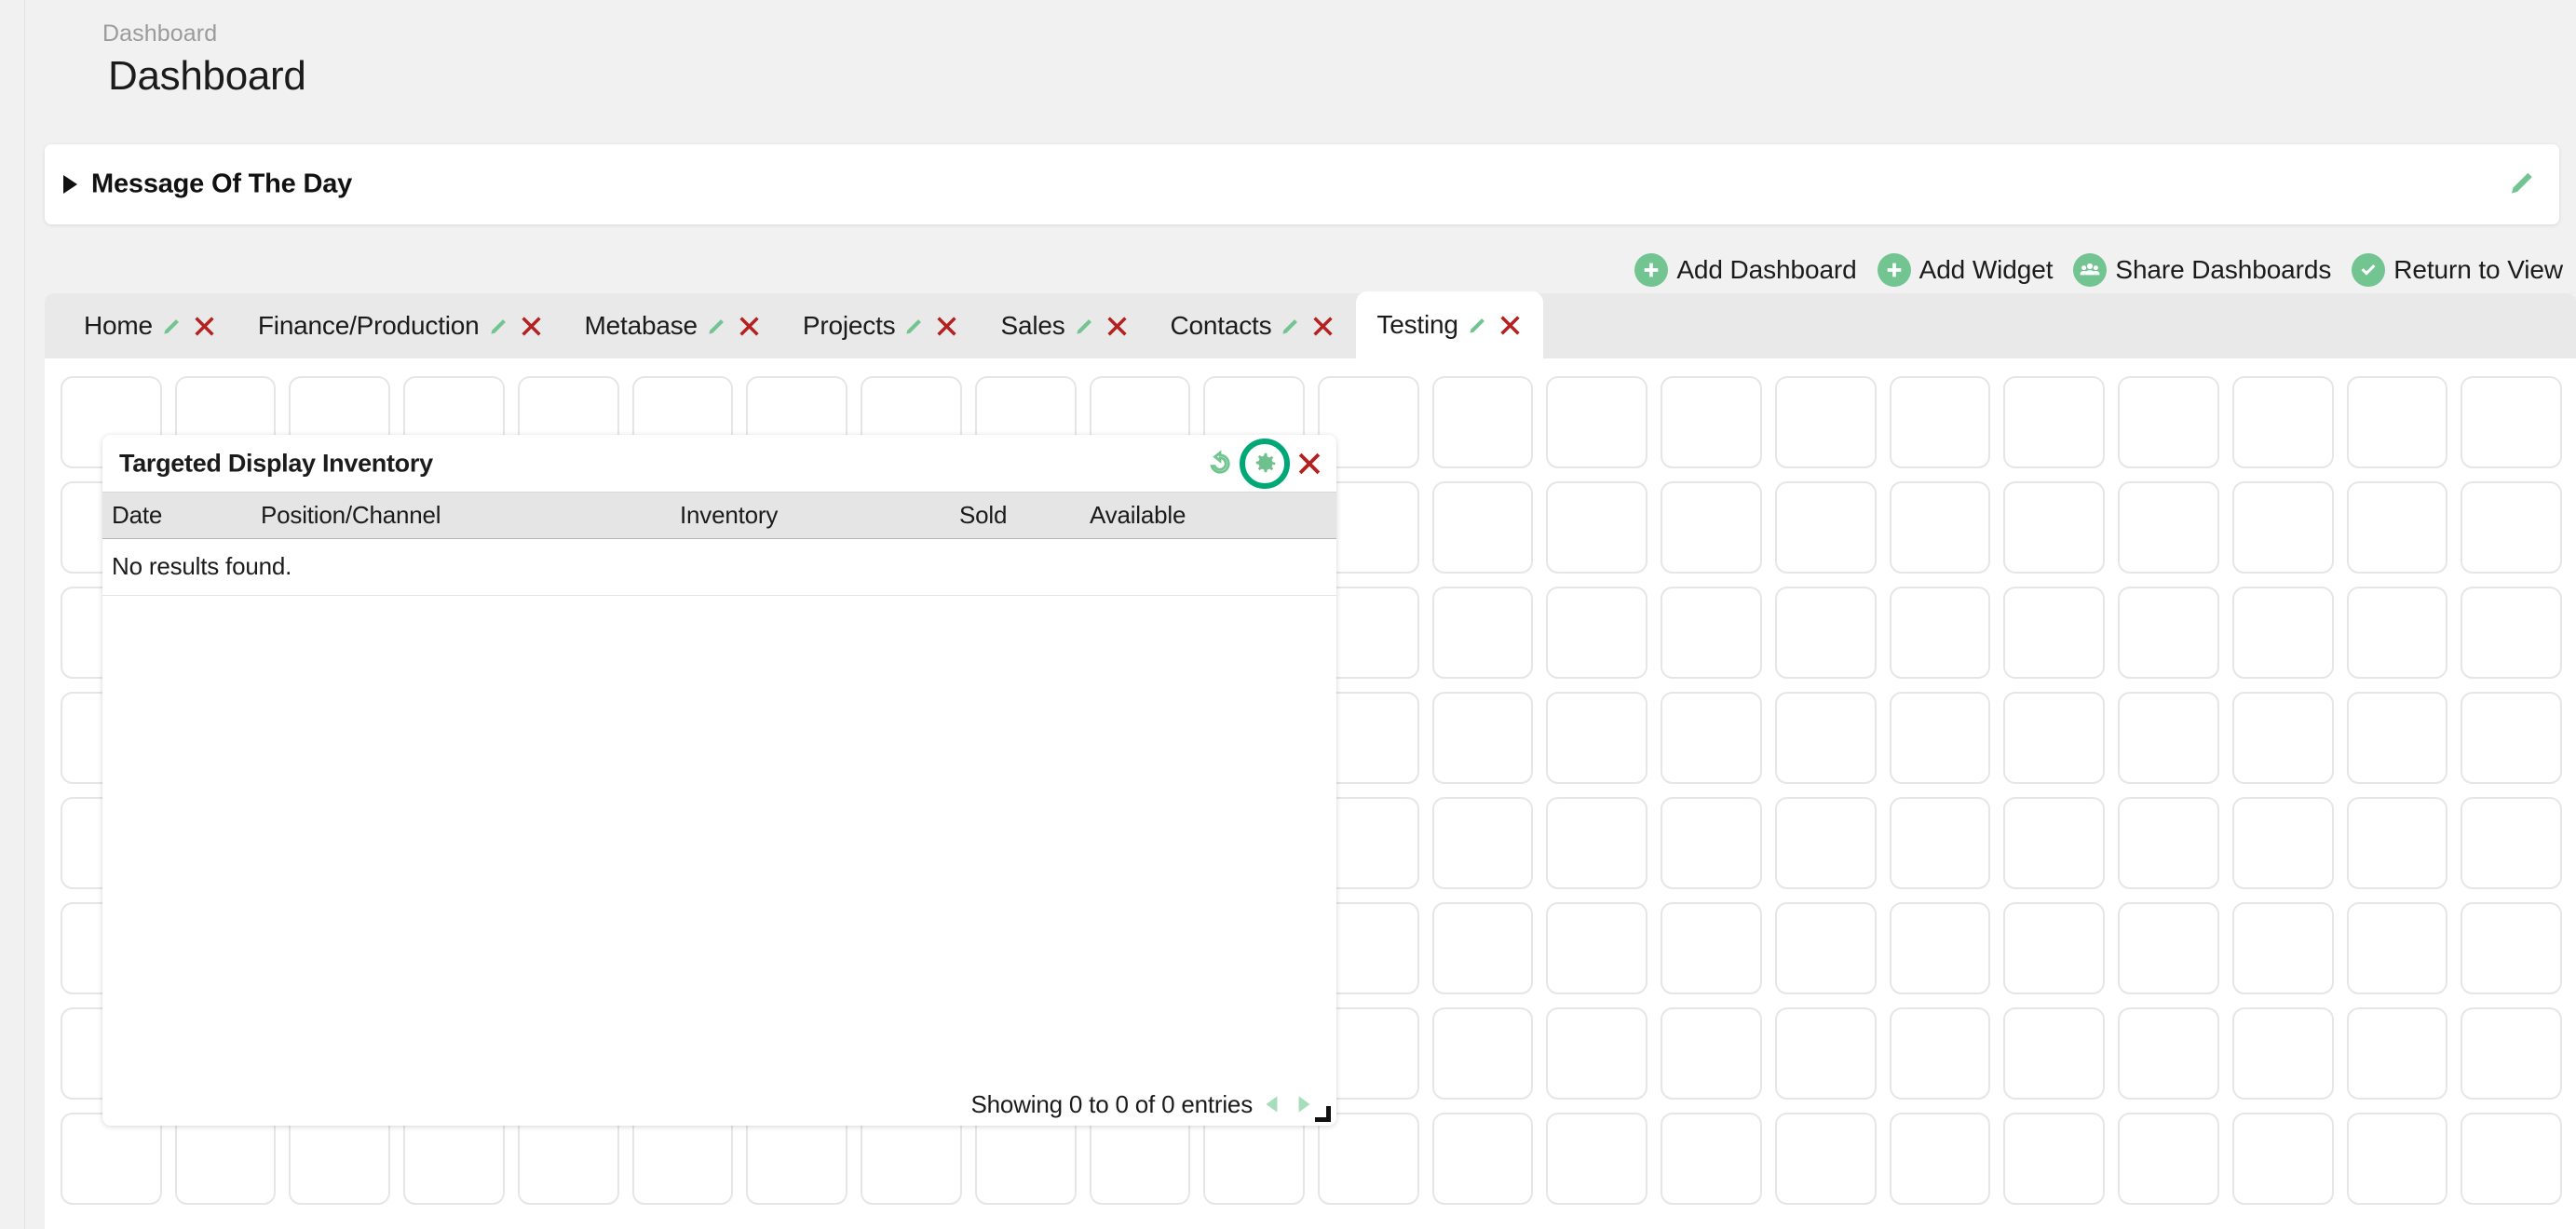 The width and height of the screenshot is (2576, 1229). Describe the element at coordinates (2202, 270) in the screenshot. I see `share-dashboards-button: Share Dashboards` at that location.